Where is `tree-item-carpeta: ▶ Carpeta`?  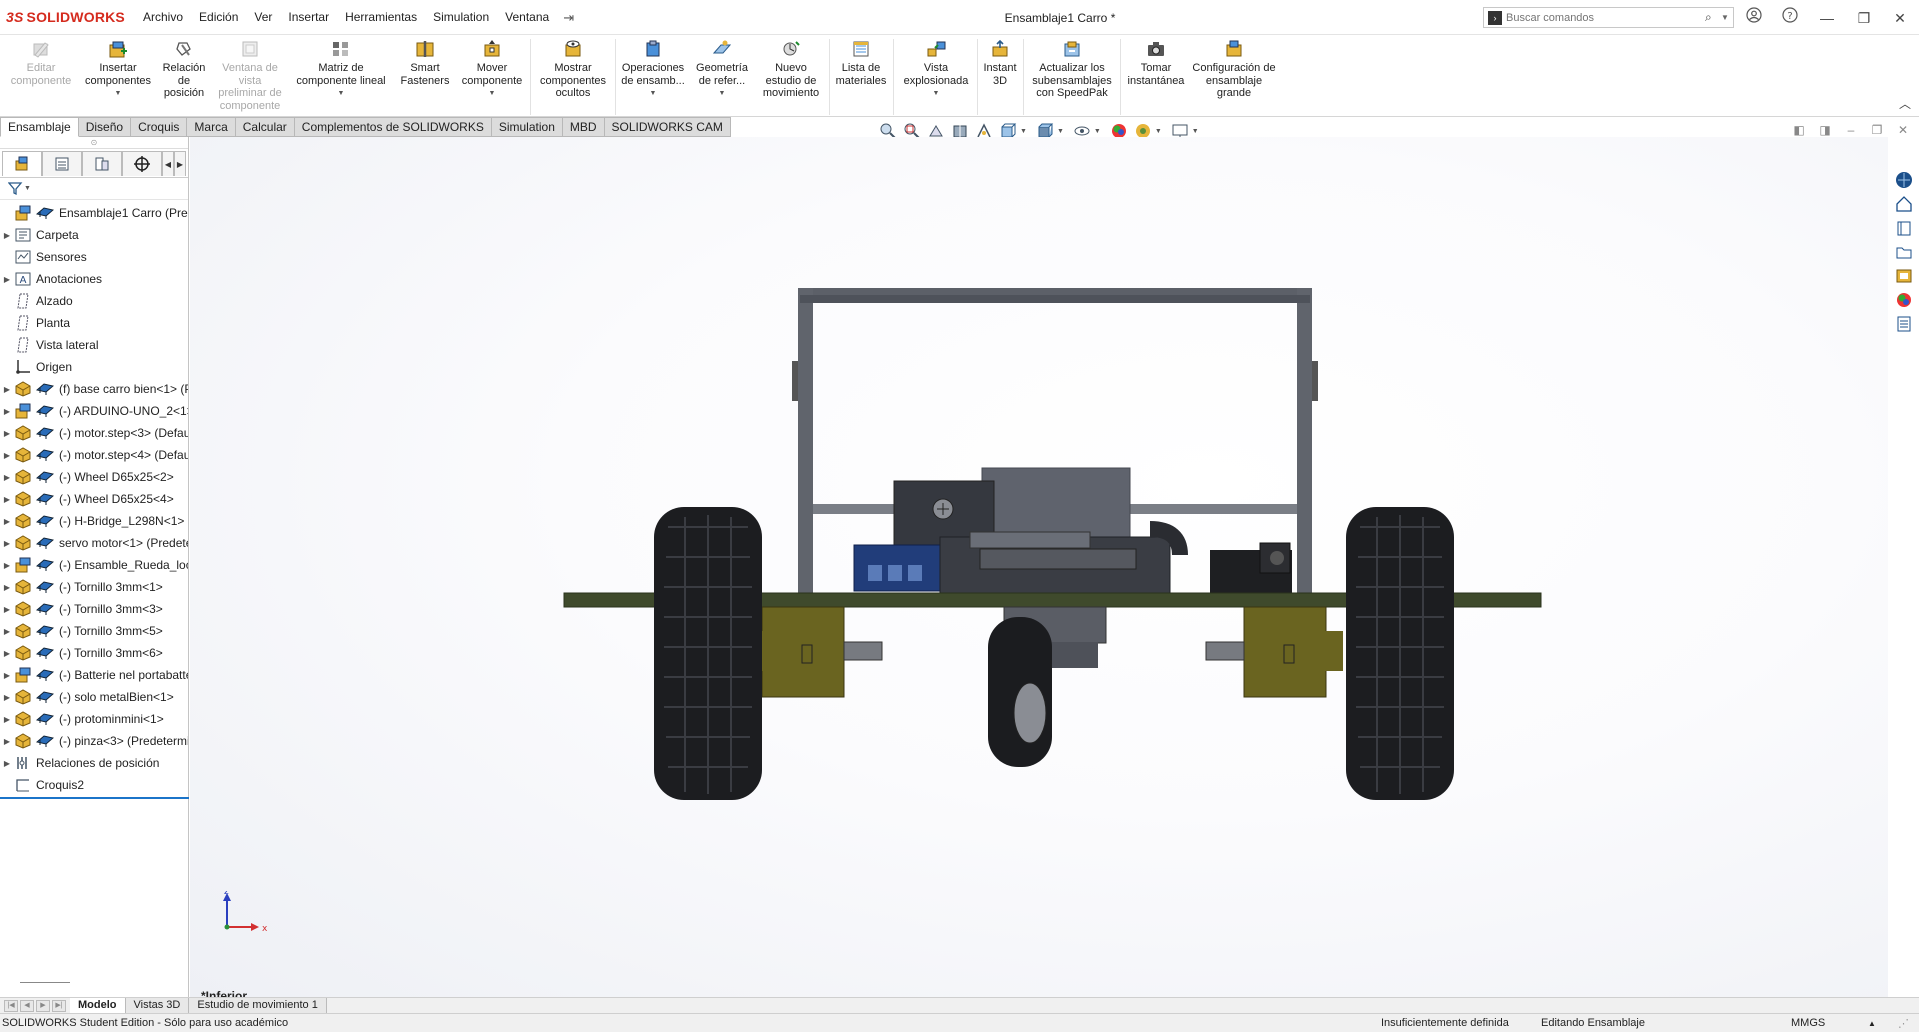
tree-item-carpeta: ▶ Carpeta is located at coordinates (94, 235).